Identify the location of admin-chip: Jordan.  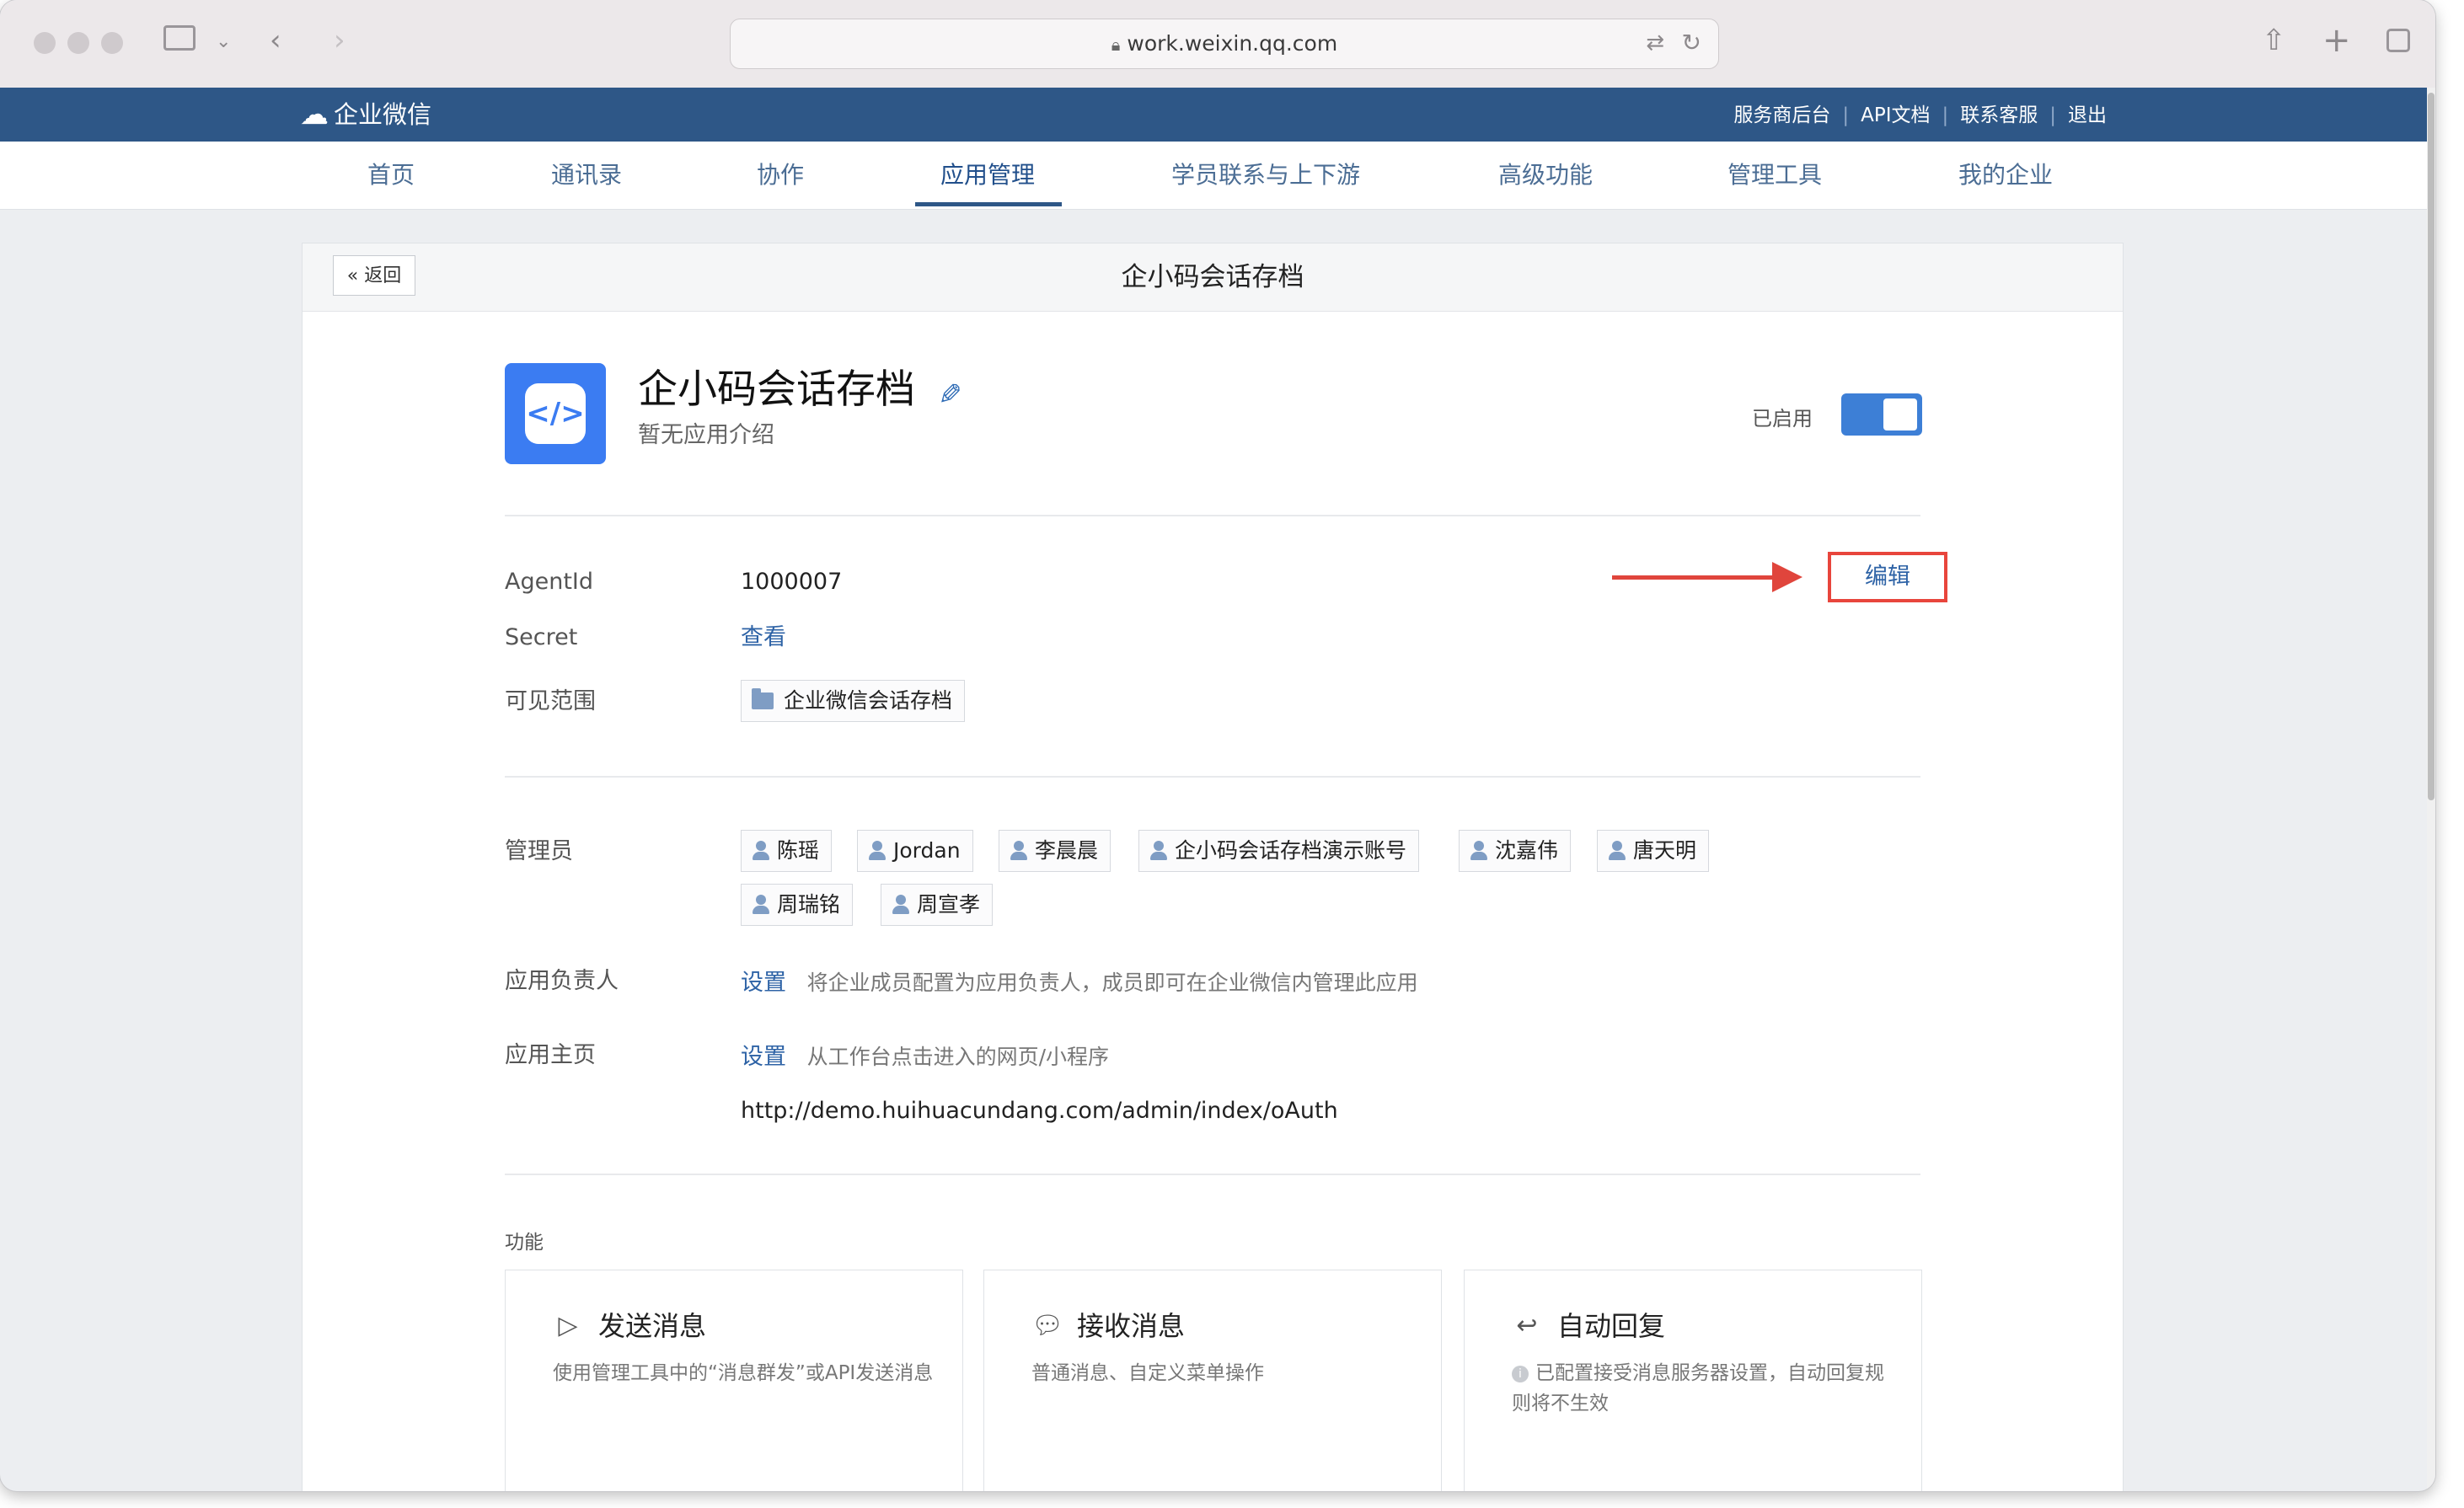
(915, 851).